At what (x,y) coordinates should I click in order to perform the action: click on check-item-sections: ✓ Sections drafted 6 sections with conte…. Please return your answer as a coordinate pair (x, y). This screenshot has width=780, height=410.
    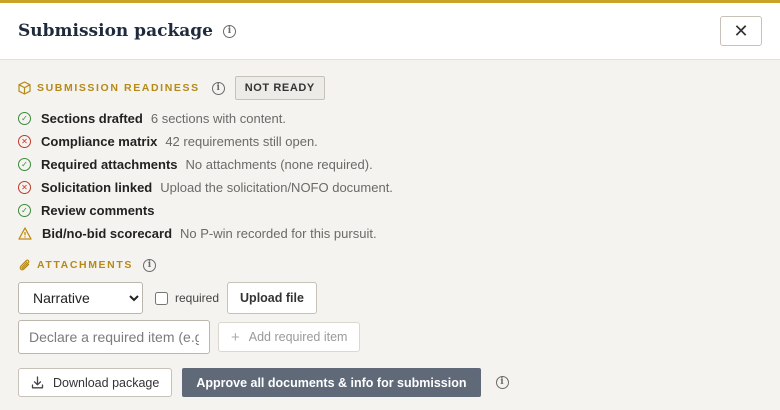
    Looking at the image, I should click on (390, 118).